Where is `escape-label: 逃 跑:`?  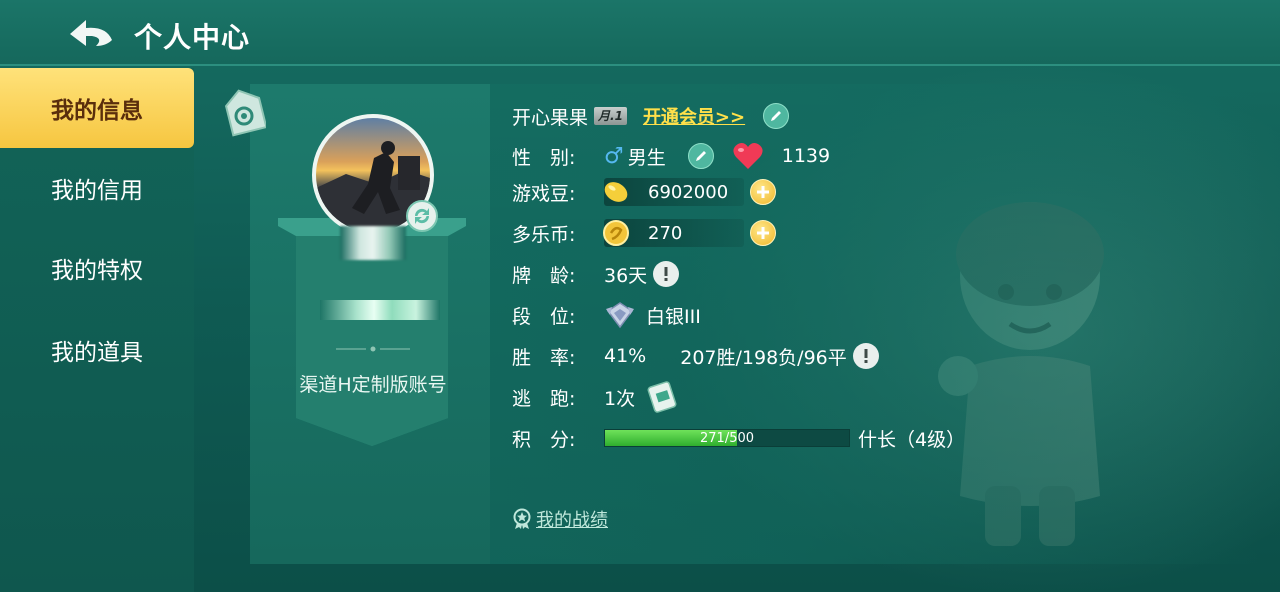
escape-label: 逃 跑: is located at coordinates (544, 398).